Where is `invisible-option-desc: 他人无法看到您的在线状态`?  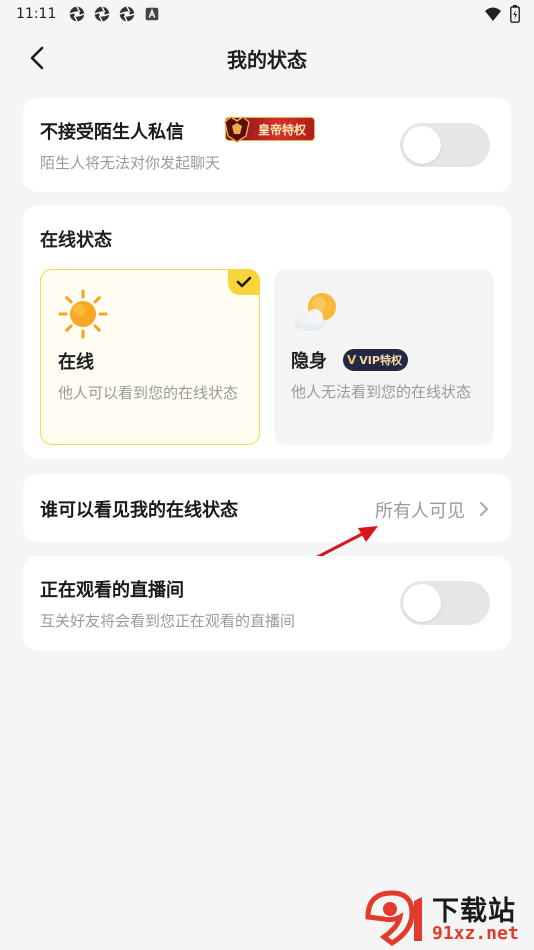
invisible-option-desc: 他人无法看到您的在线状态 is located at coordinates (381, 392).